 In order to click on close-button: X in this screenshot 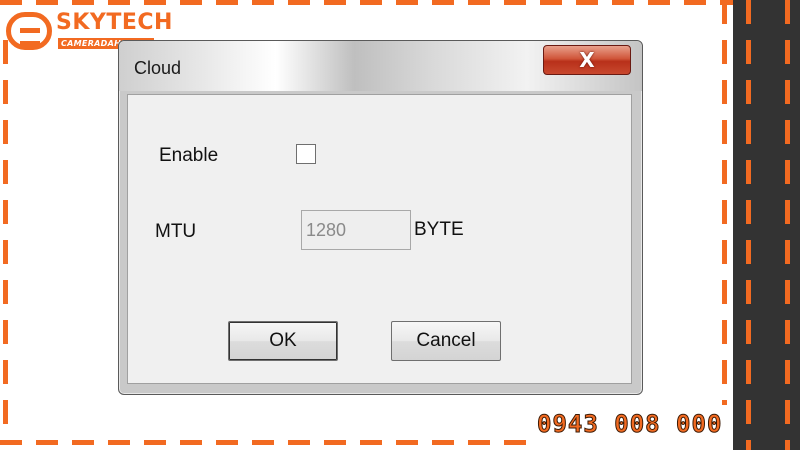, I will do `click(587, 60)`.